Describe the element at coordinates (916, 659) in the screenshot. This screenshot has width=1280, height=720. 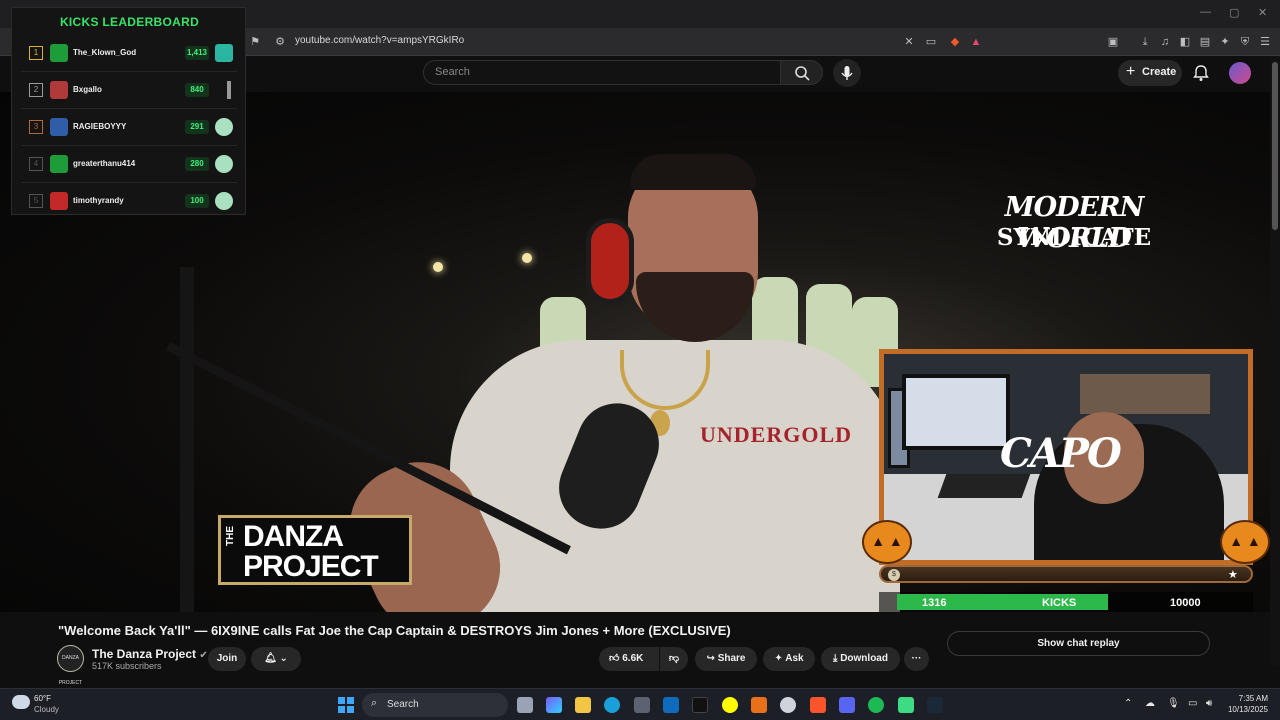
I see `more-actions-button: ···` at that location.